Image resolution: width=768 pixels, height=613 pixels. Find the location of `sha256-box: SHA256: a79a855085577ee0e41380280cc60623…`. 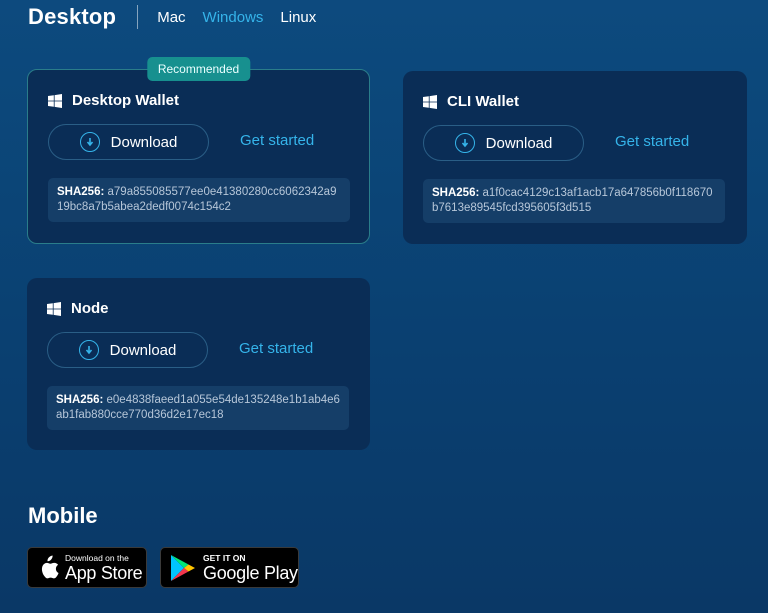

sha256-box: SHA256: a79a855085577ee0e41380280cc60623… is located at coordinates (199, 200).